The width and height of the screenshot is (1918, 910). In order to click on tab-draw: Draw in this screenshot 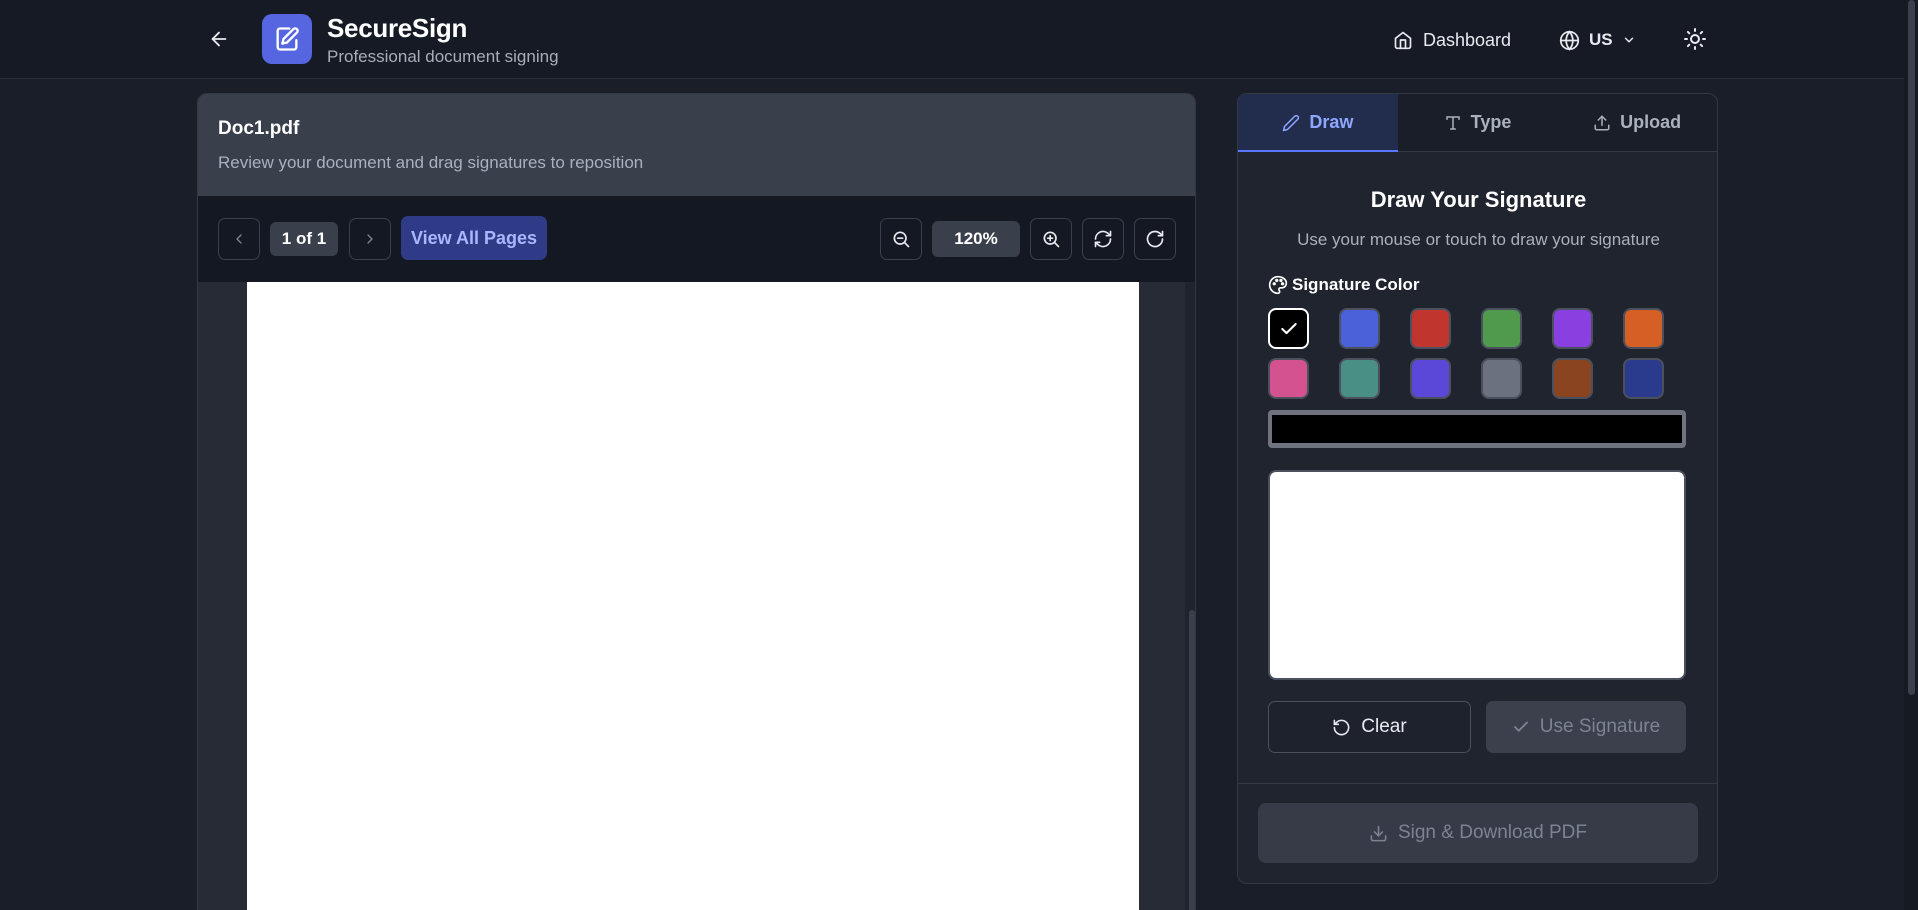, I will do `click(1318, 123)`.